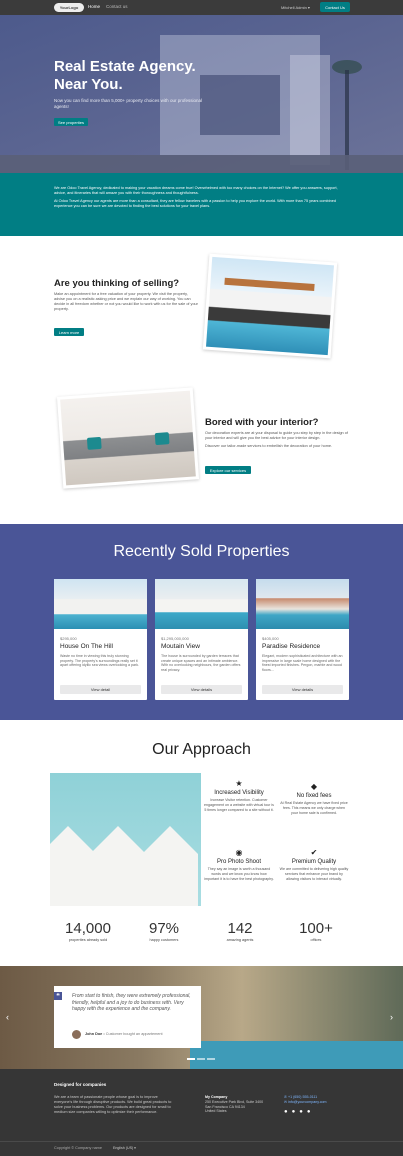 This screenshot has height=1156, width=403. What do you see at coordinates (201, 164) in the screenshot?
I see `hero-ground` at bounding box center [201, 164].